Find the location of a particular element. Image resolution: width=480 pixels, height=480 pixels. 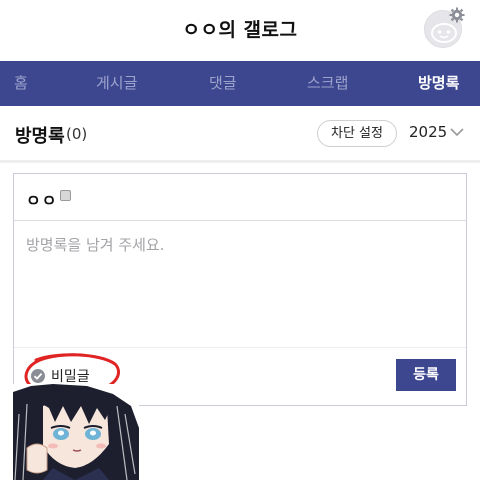

submit-button: 등록 is located at coordinates (426, 375).